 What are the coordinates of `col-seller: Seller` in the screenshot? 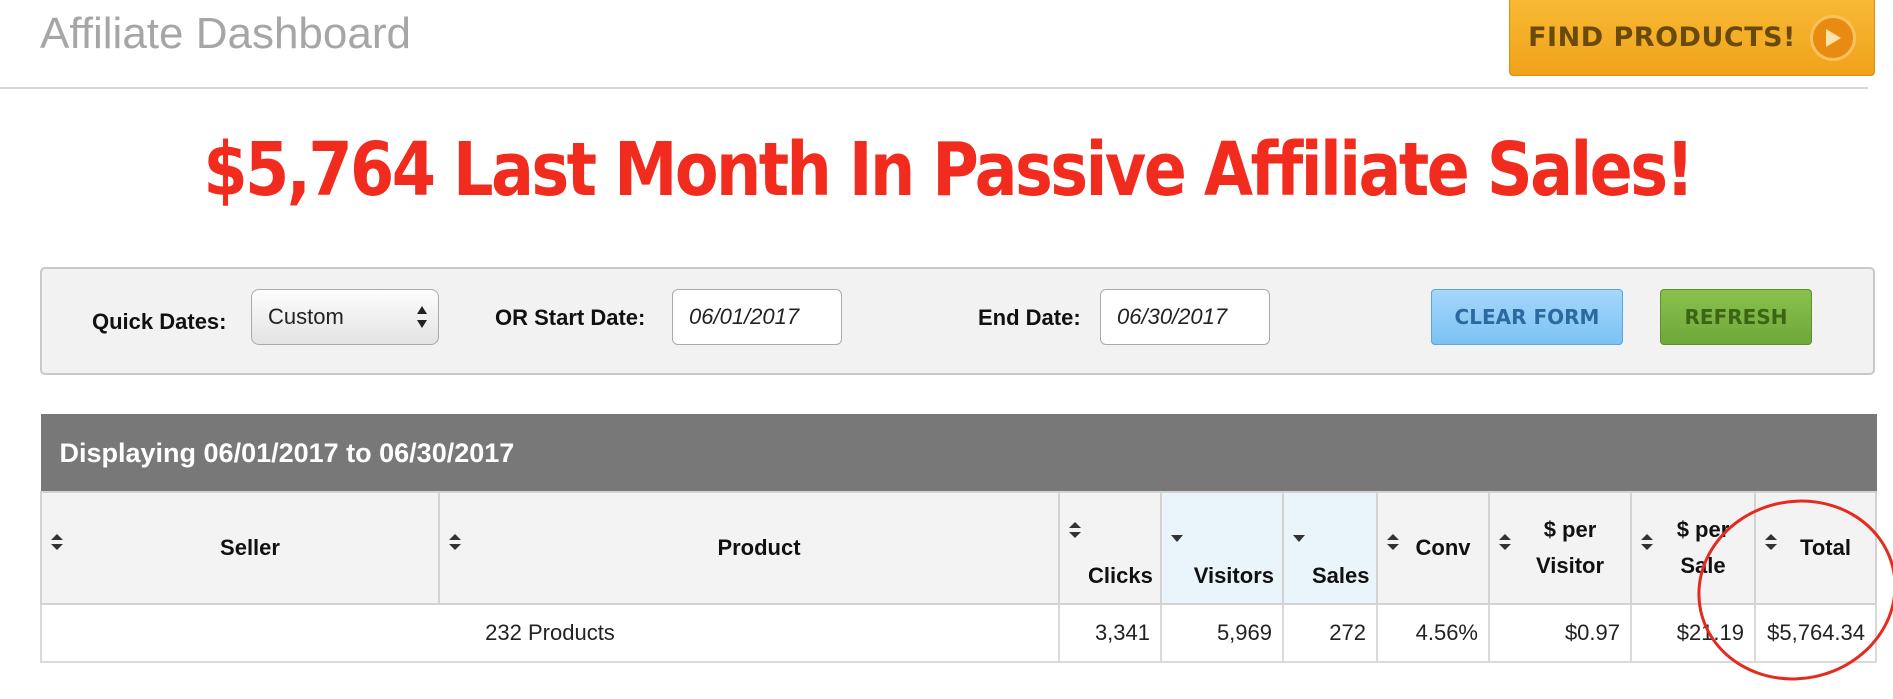 It's located at (240, 548).